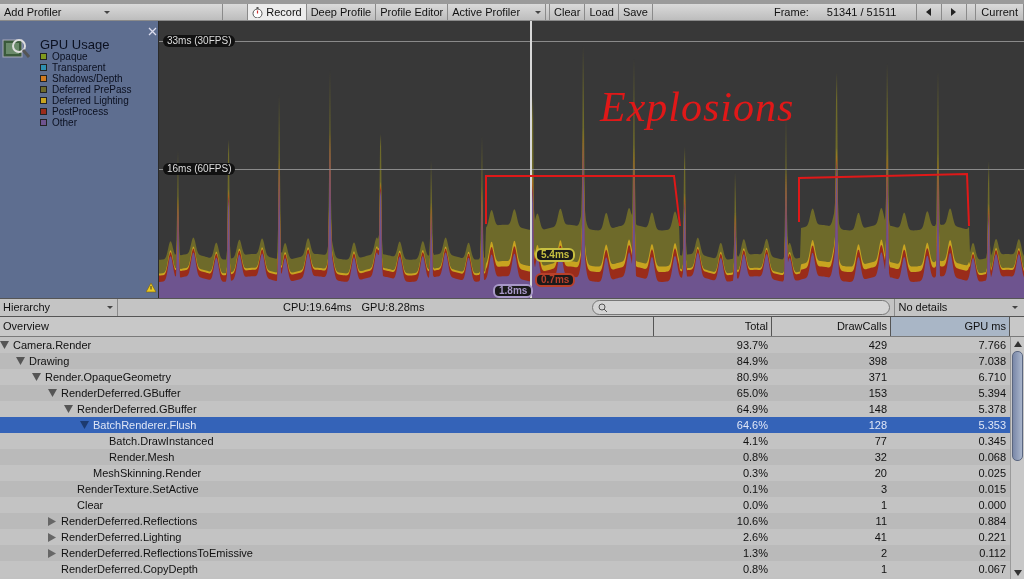  What do you see at coordinates (992, 521) in the screenshot?
I see `table-cell-text: 0.884` at bounding box center [992, 521].